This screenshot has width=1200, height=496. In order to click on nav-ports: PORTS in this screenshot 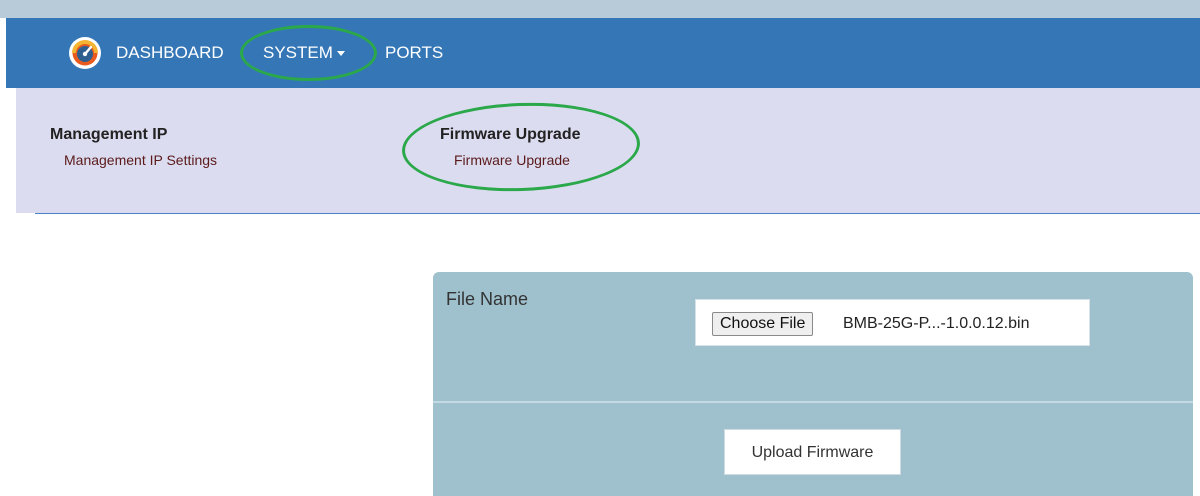, I will do `click(414, 53)`.